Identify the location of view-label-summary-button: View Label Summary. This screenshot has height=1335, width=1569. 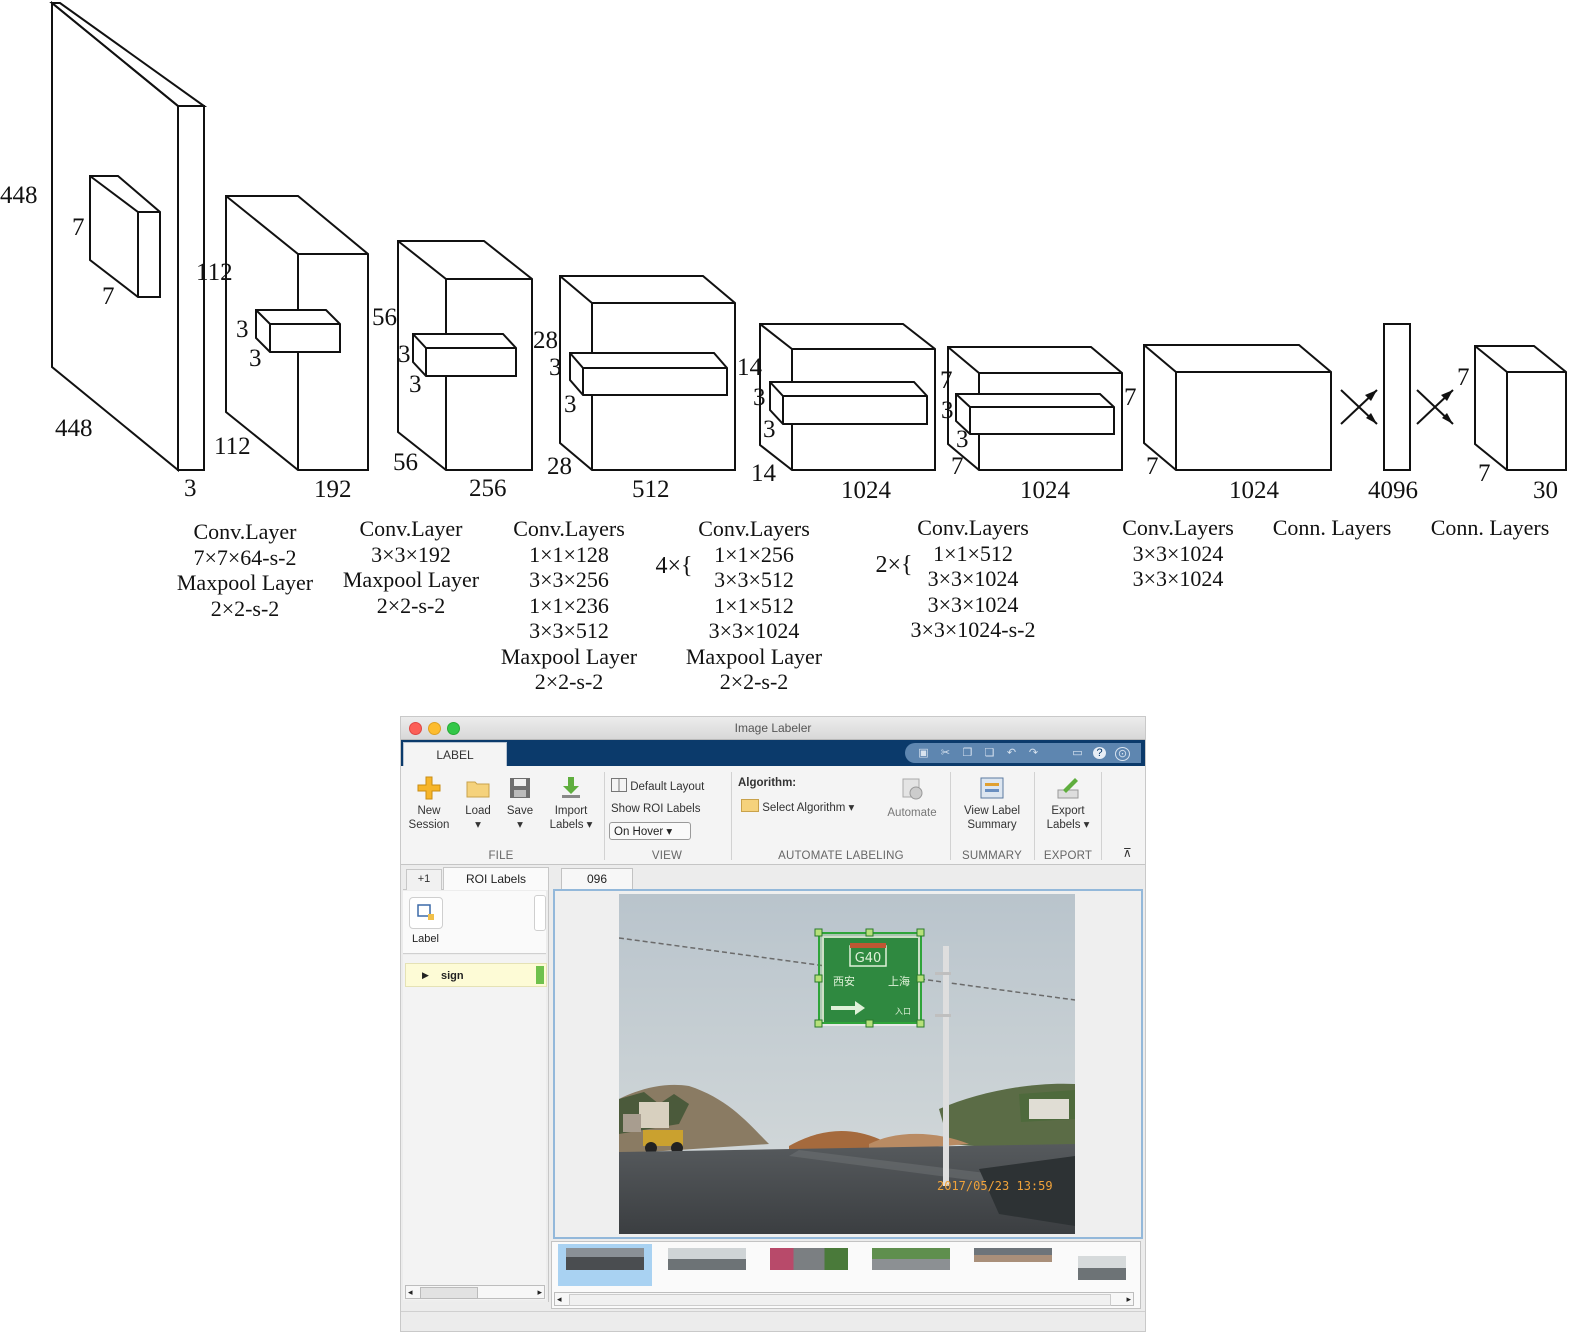
(992, 804).